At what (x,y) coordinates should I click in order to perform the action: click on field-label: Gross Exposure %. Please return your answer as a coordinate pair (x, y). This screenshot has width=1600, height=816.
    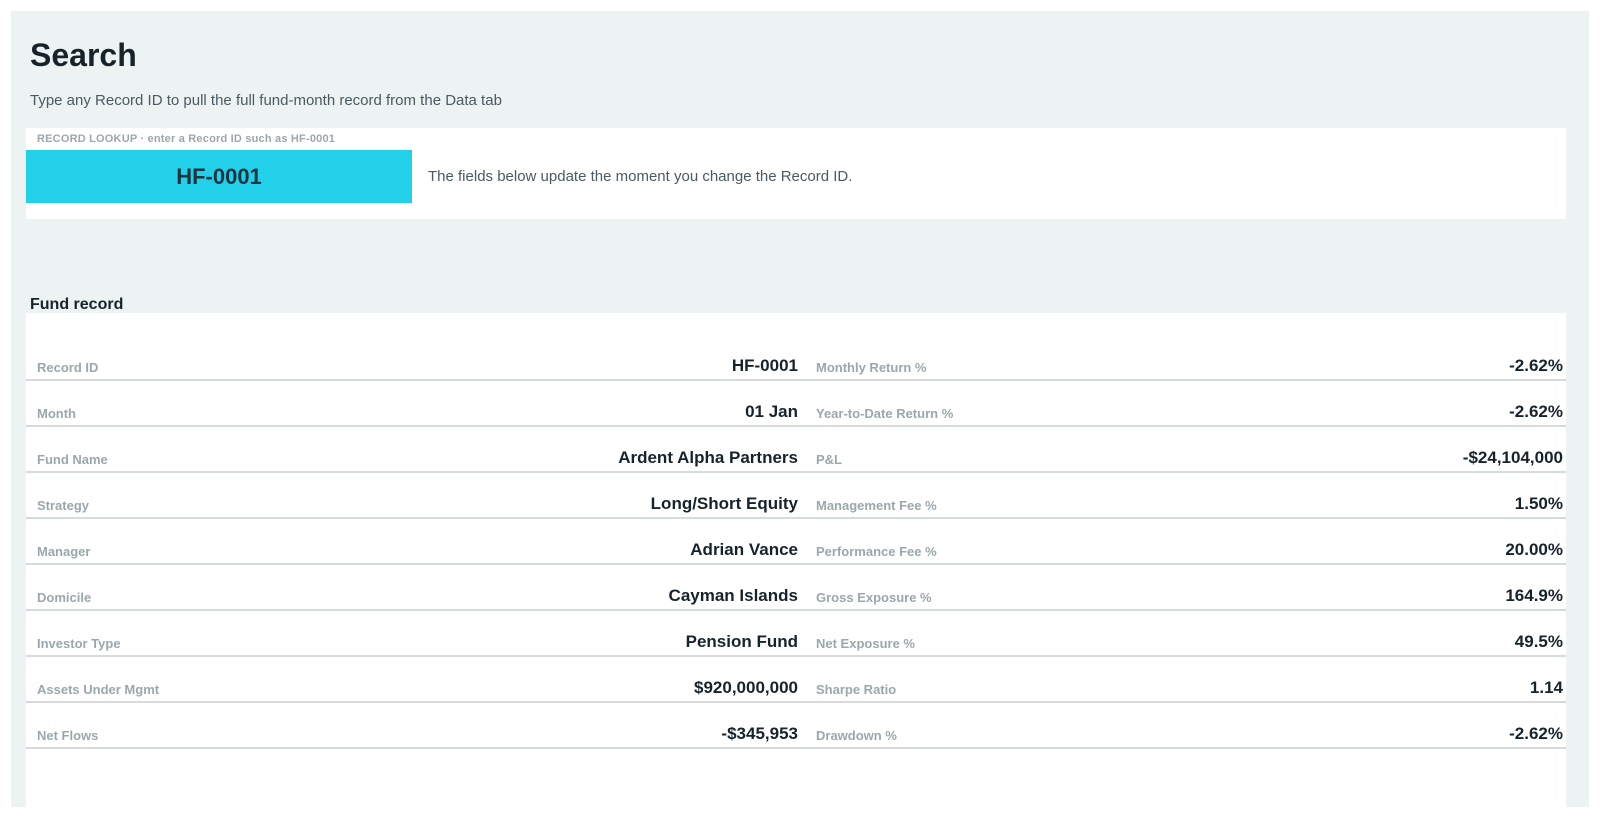
    Looking at the image, I should click on (874, 597).